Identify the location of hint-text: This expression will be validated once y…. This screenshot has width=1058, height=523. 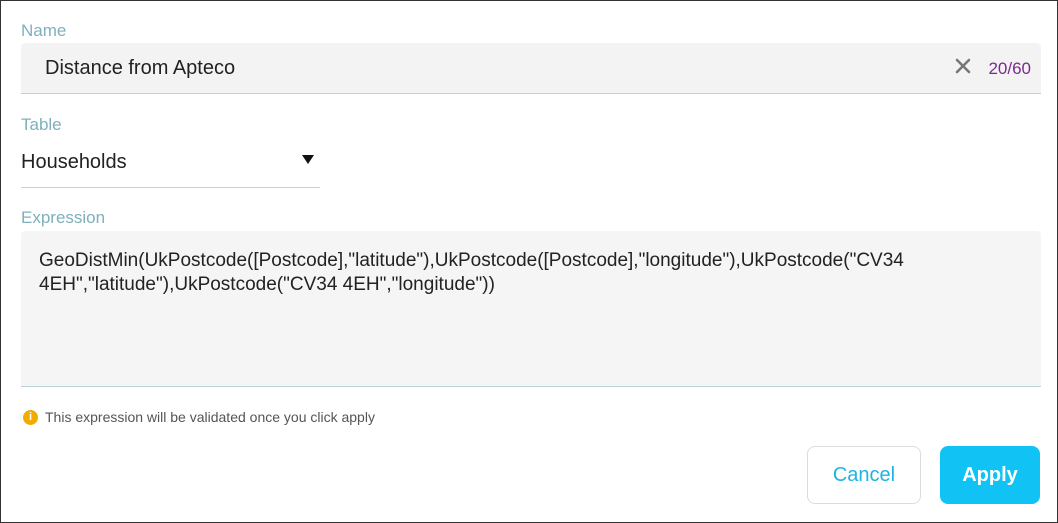
(210, 417).